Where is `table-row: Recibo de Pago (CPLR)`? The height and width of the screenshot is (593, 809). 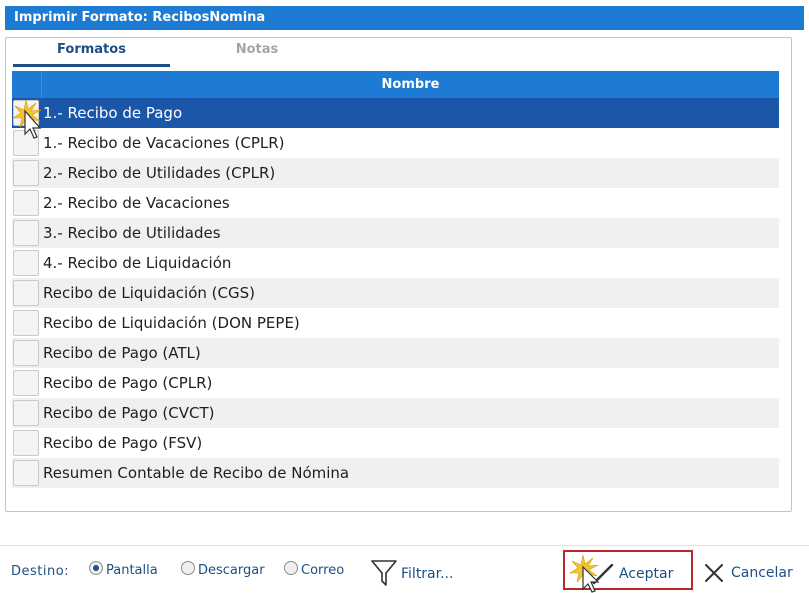 table-row: Recibo de Pago (CPLR) is located at coordinates (395, 383).